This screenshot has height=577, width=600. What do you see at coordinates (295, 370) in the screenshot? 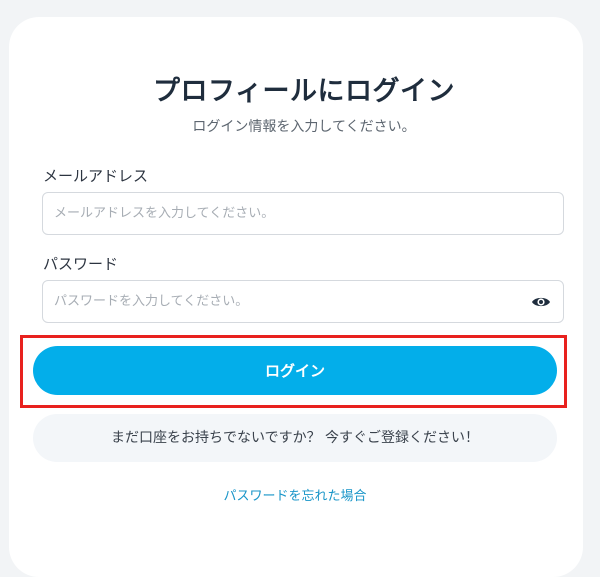
I see `login-button: ログイン` at bounding box center [295, 370].